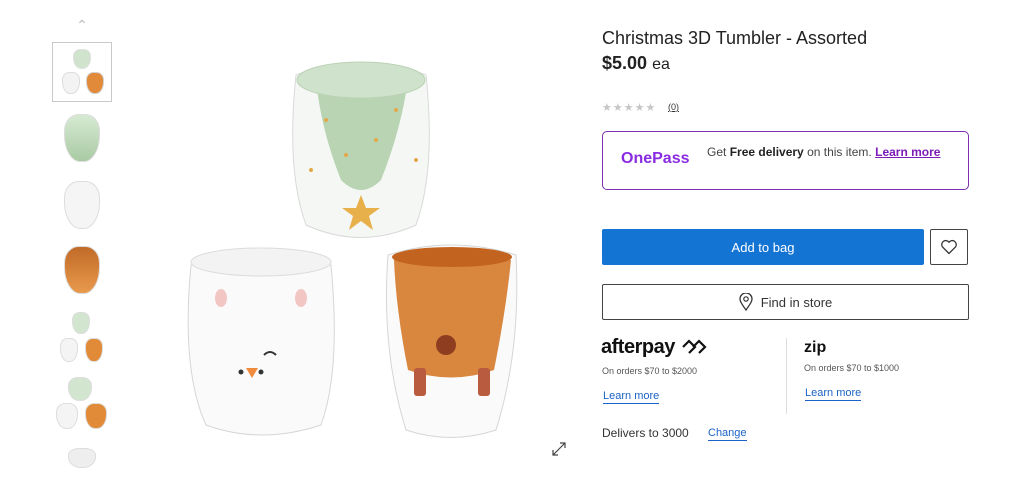 This screenshot has height=500, width=1031. Describe the element at coordinates (625, 63) in the screenshot. I see `price-value: $5.00` at that location.